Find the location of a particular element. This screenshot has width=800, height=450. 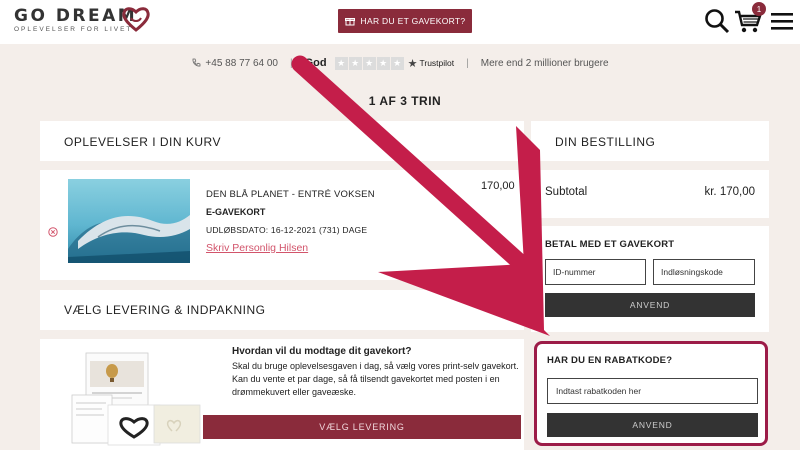

phone-icon is located at coordinates (197, 62).